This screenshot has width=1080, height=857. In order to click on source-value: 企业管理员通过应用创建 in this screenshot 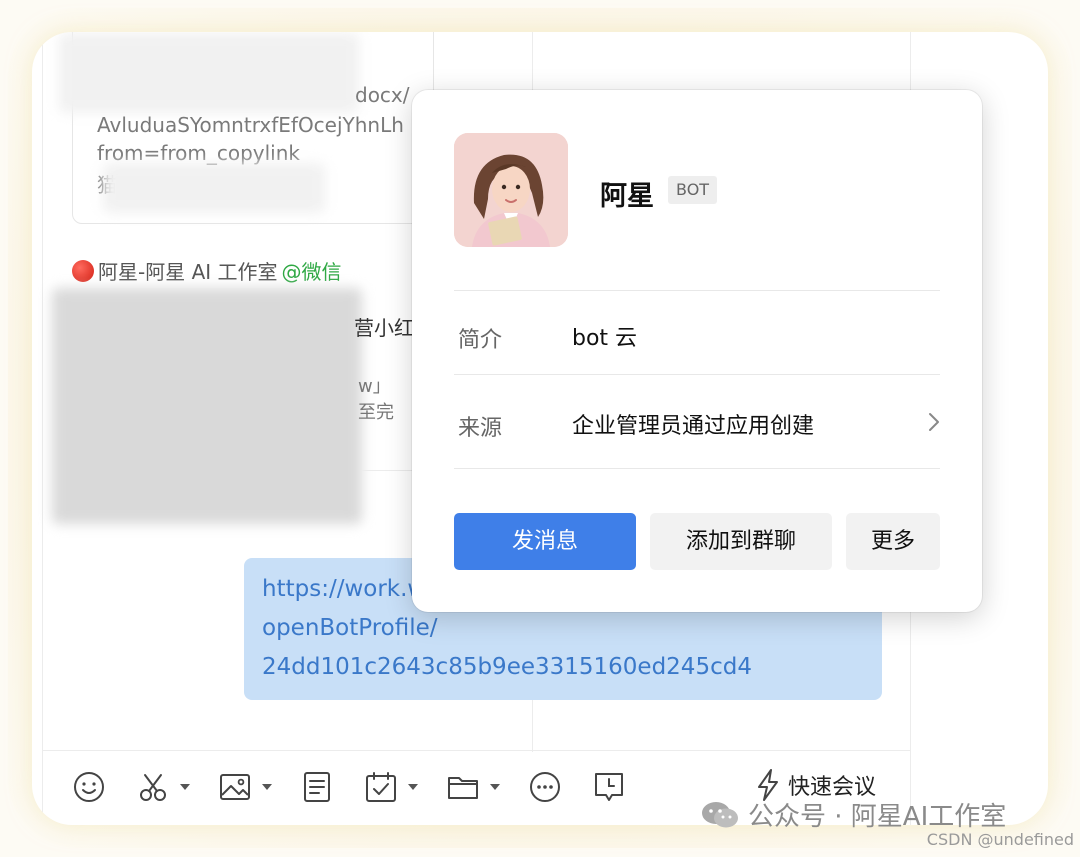, I will do `click(693, 424)`.